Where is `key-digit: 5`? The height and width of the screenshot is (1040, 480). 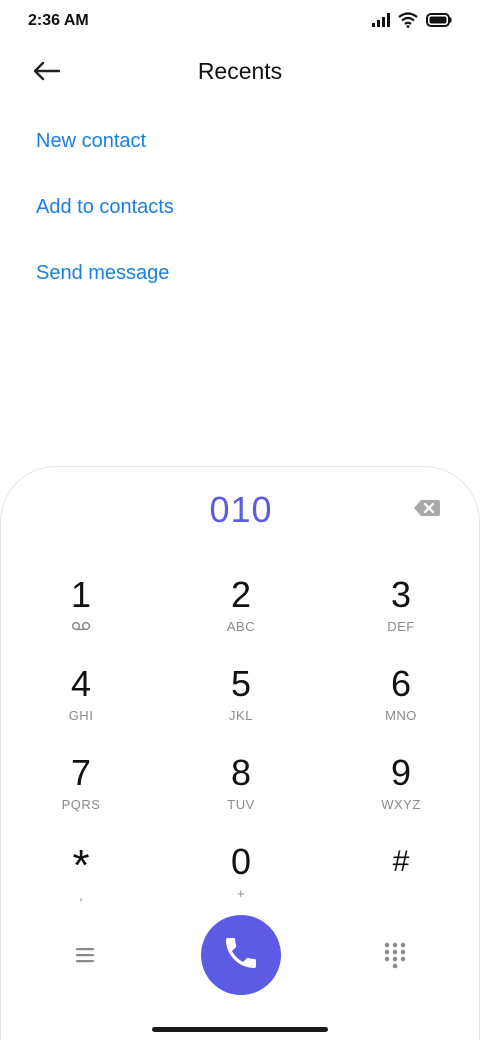
key-digit: 5 is located at coordinates (241, 683).